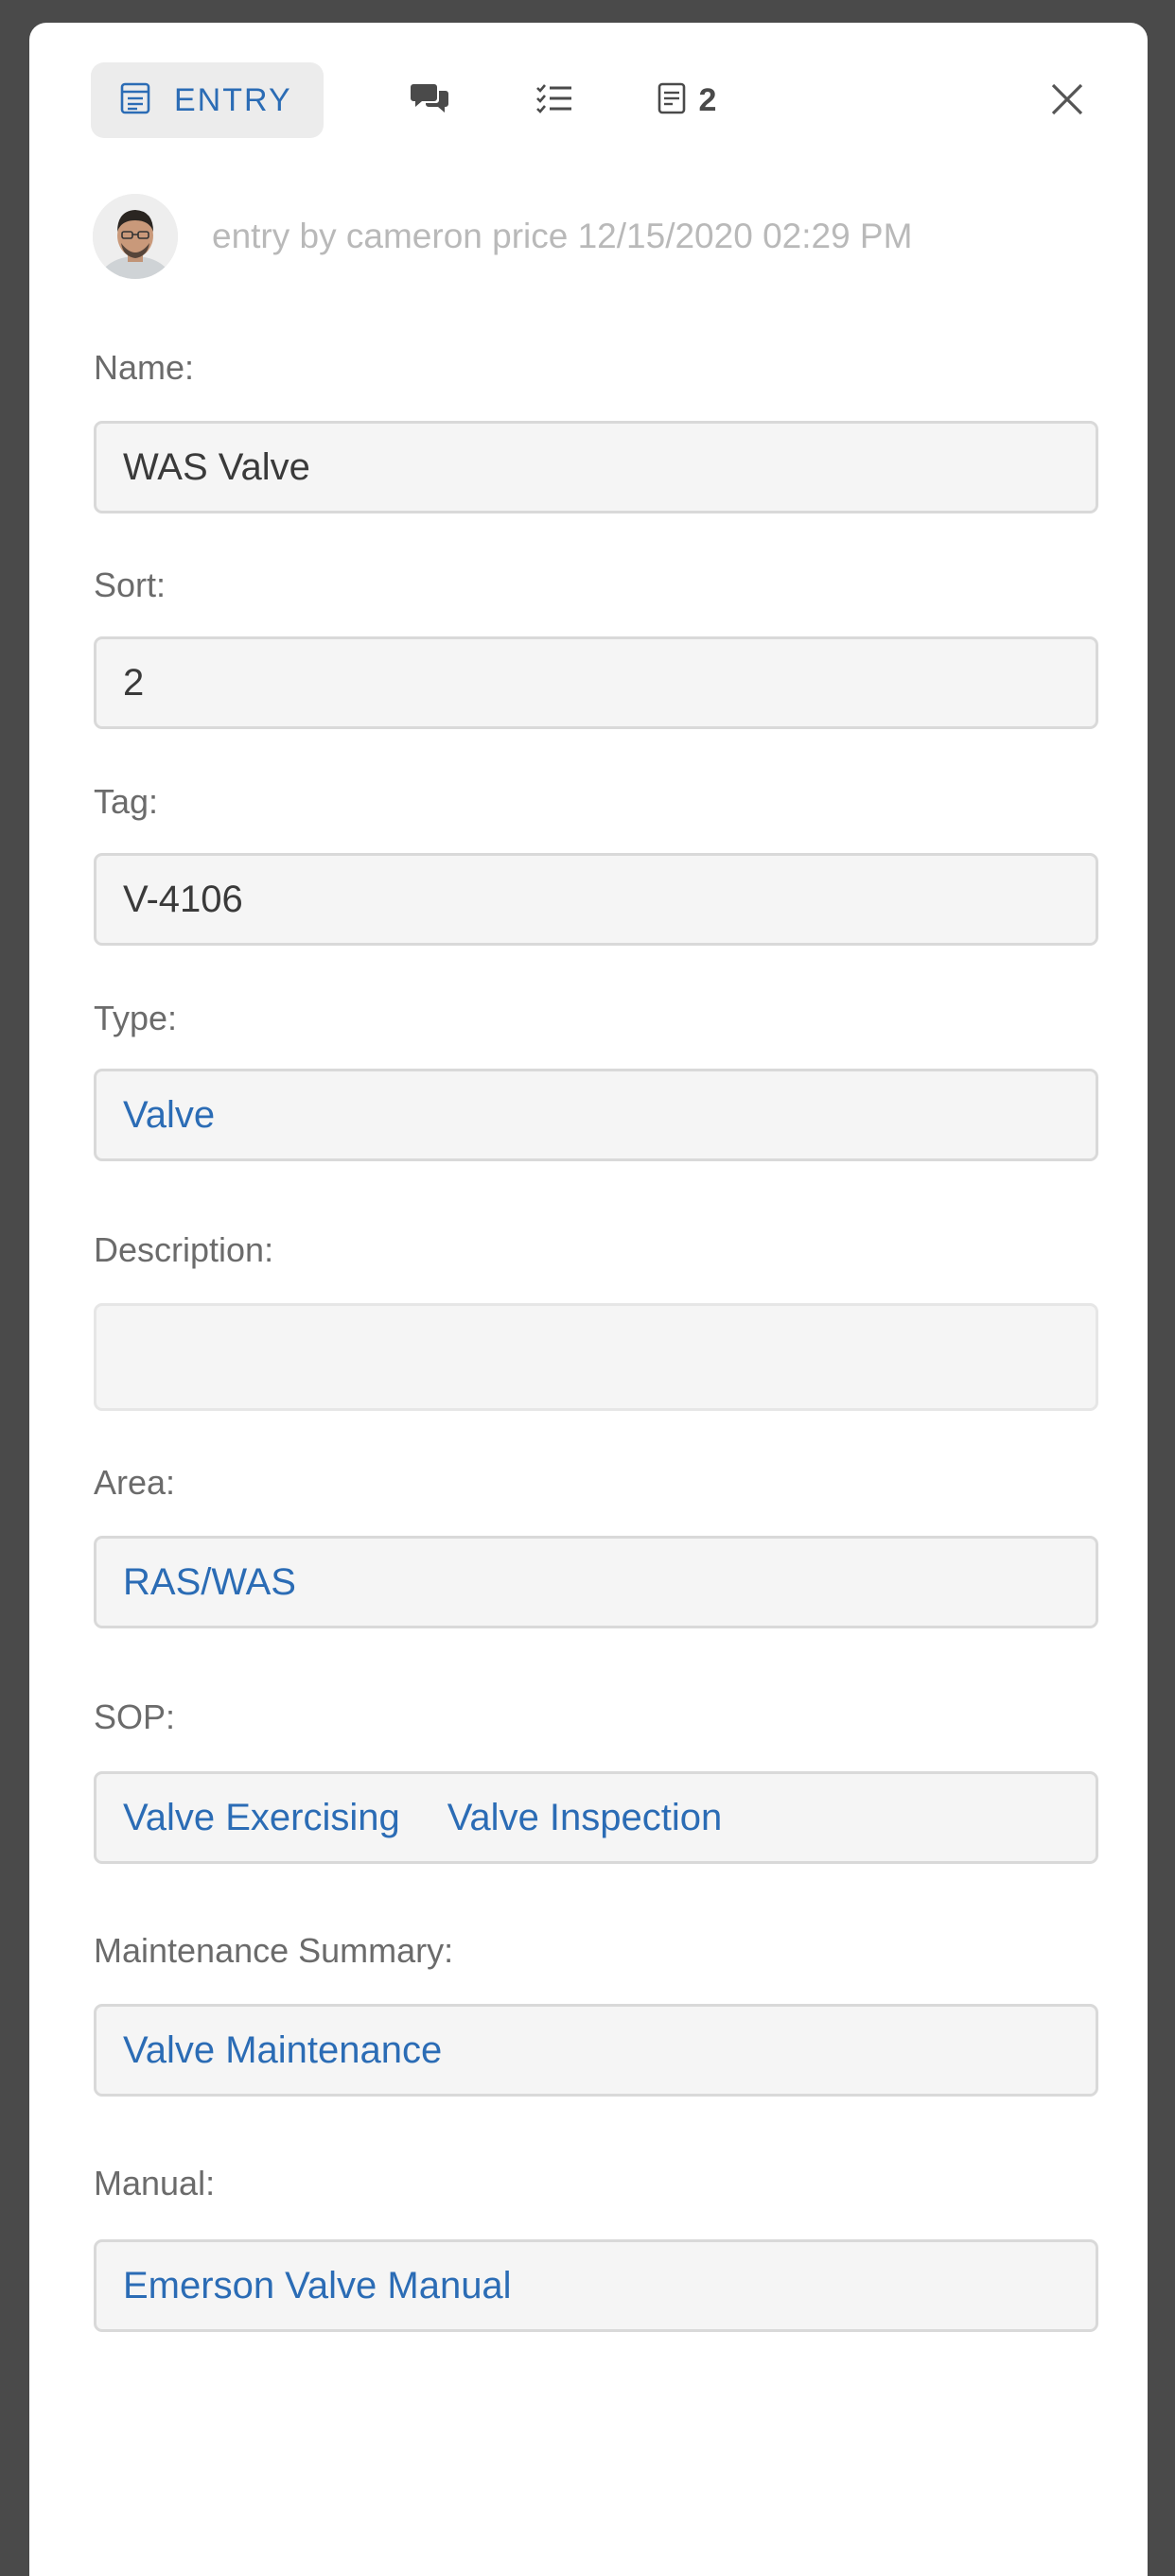 The image size is (1175, 2576). I want to click on sort-label: Sort:, so click(130, 585).